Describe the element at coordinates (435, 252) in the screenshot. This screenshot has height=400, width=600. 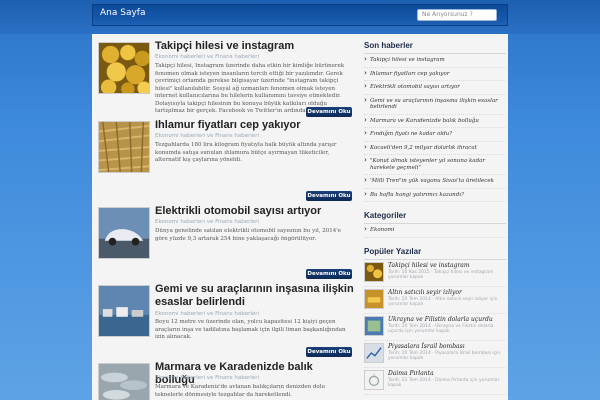
I see `popular-posts-heading: Popüler Yazılar` at that location.